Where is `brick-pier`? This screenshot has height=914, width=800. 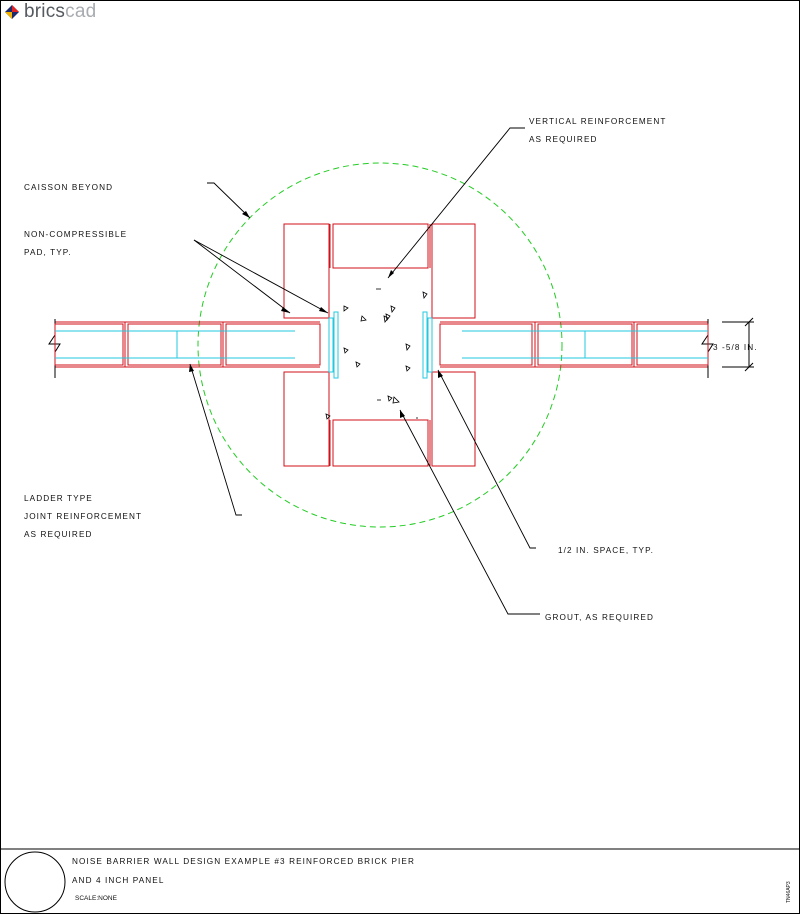
brick-pier is located at coordinates (379, 345).